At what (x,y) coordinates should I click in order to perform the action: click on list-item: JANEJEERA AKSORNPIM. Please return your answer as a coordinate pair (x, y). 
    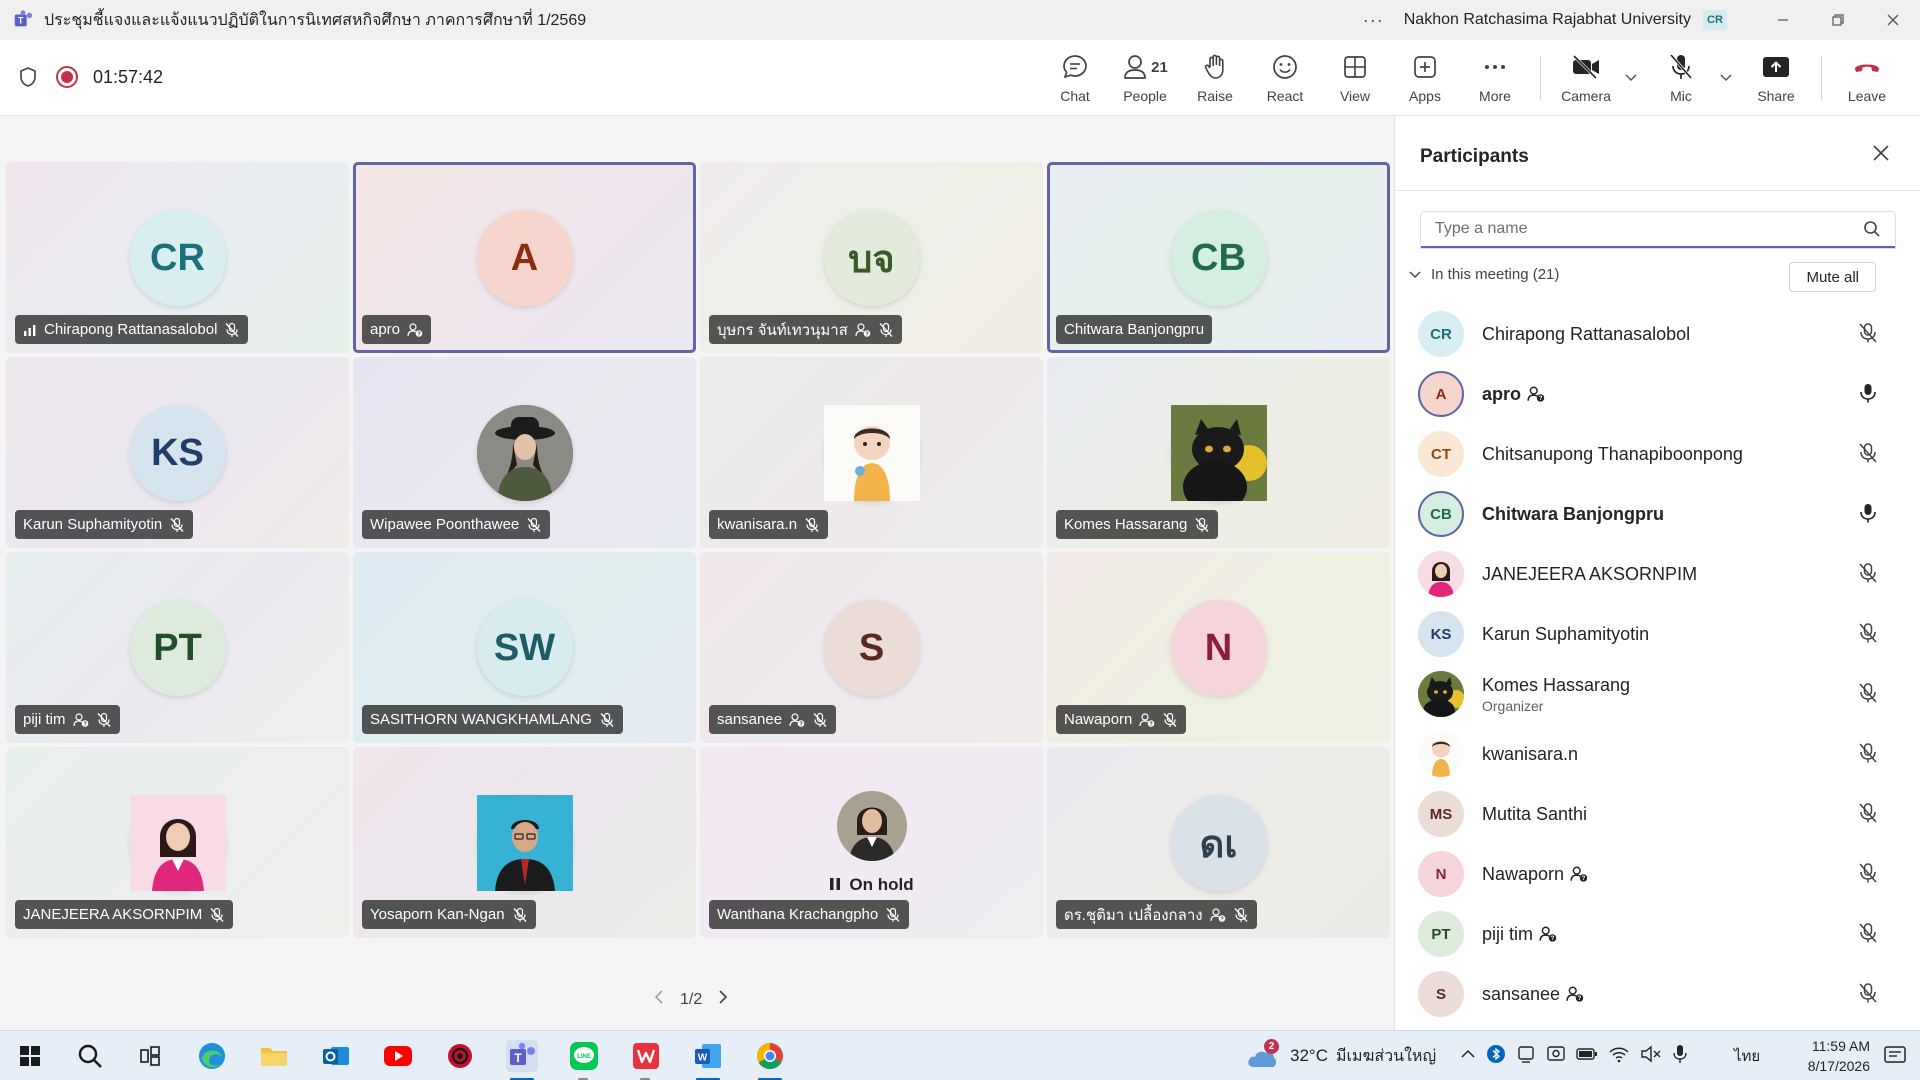
    Looking at the image, I should click on (1657, 574).